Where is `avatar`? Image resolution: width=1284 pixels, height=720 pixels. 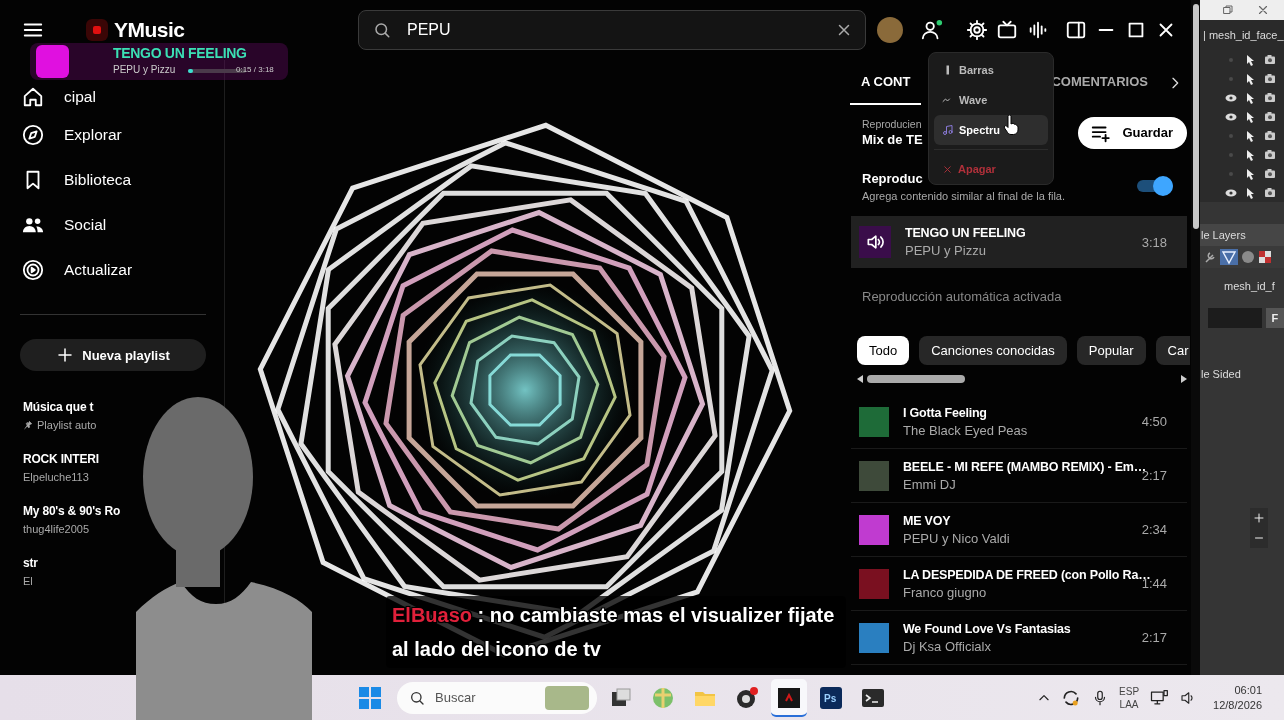 avatar is located at coordinates (890, 30).